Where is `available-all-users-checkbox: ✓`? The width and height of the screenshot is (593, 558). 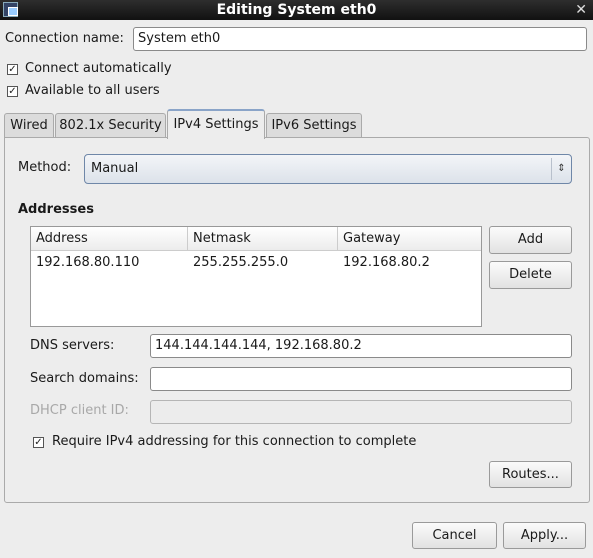
available-all-users-checkbox: ✓ is located at coordinates (12, 91).